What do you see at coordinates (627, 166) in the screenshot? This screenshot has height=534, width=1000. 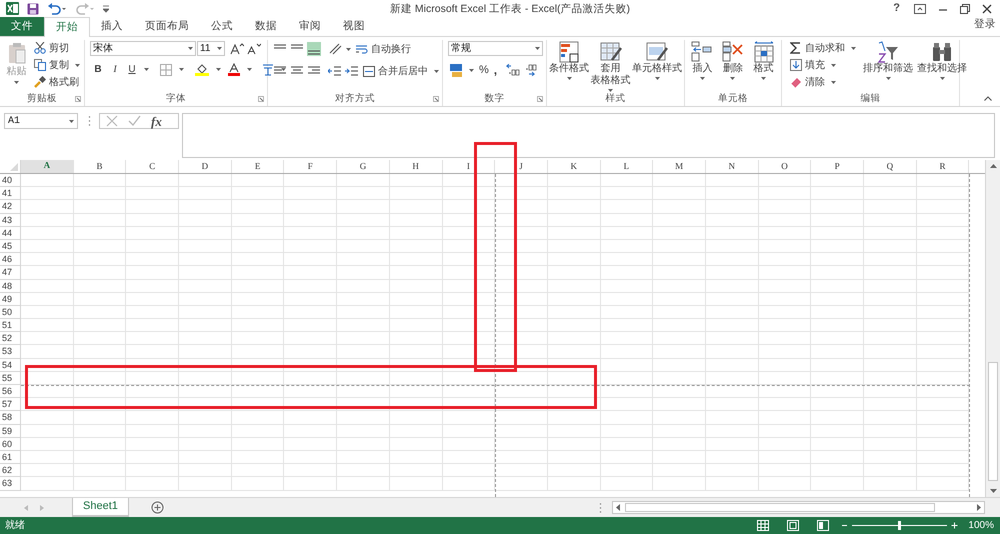 I see `column-header: L` at bounding box center [627, 166].